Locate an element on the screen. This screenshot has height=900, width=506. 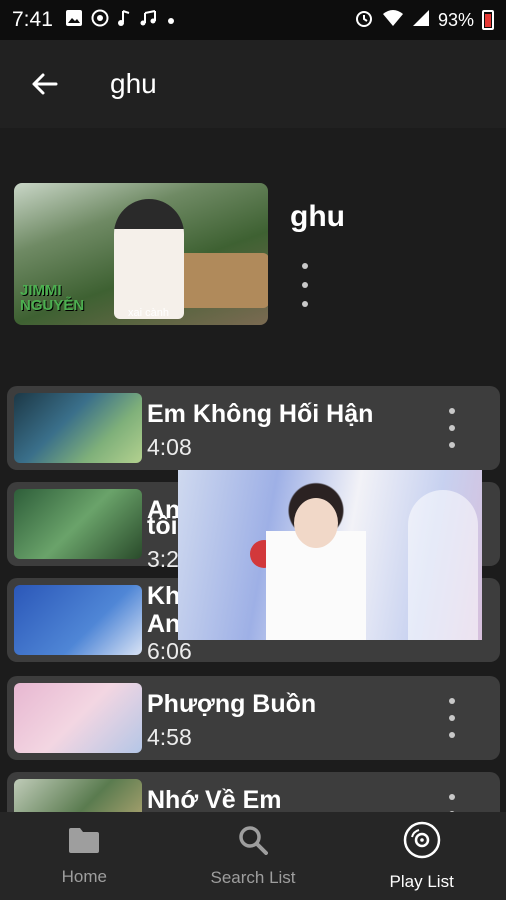
battery-icon is located at coordinates (488, 20).